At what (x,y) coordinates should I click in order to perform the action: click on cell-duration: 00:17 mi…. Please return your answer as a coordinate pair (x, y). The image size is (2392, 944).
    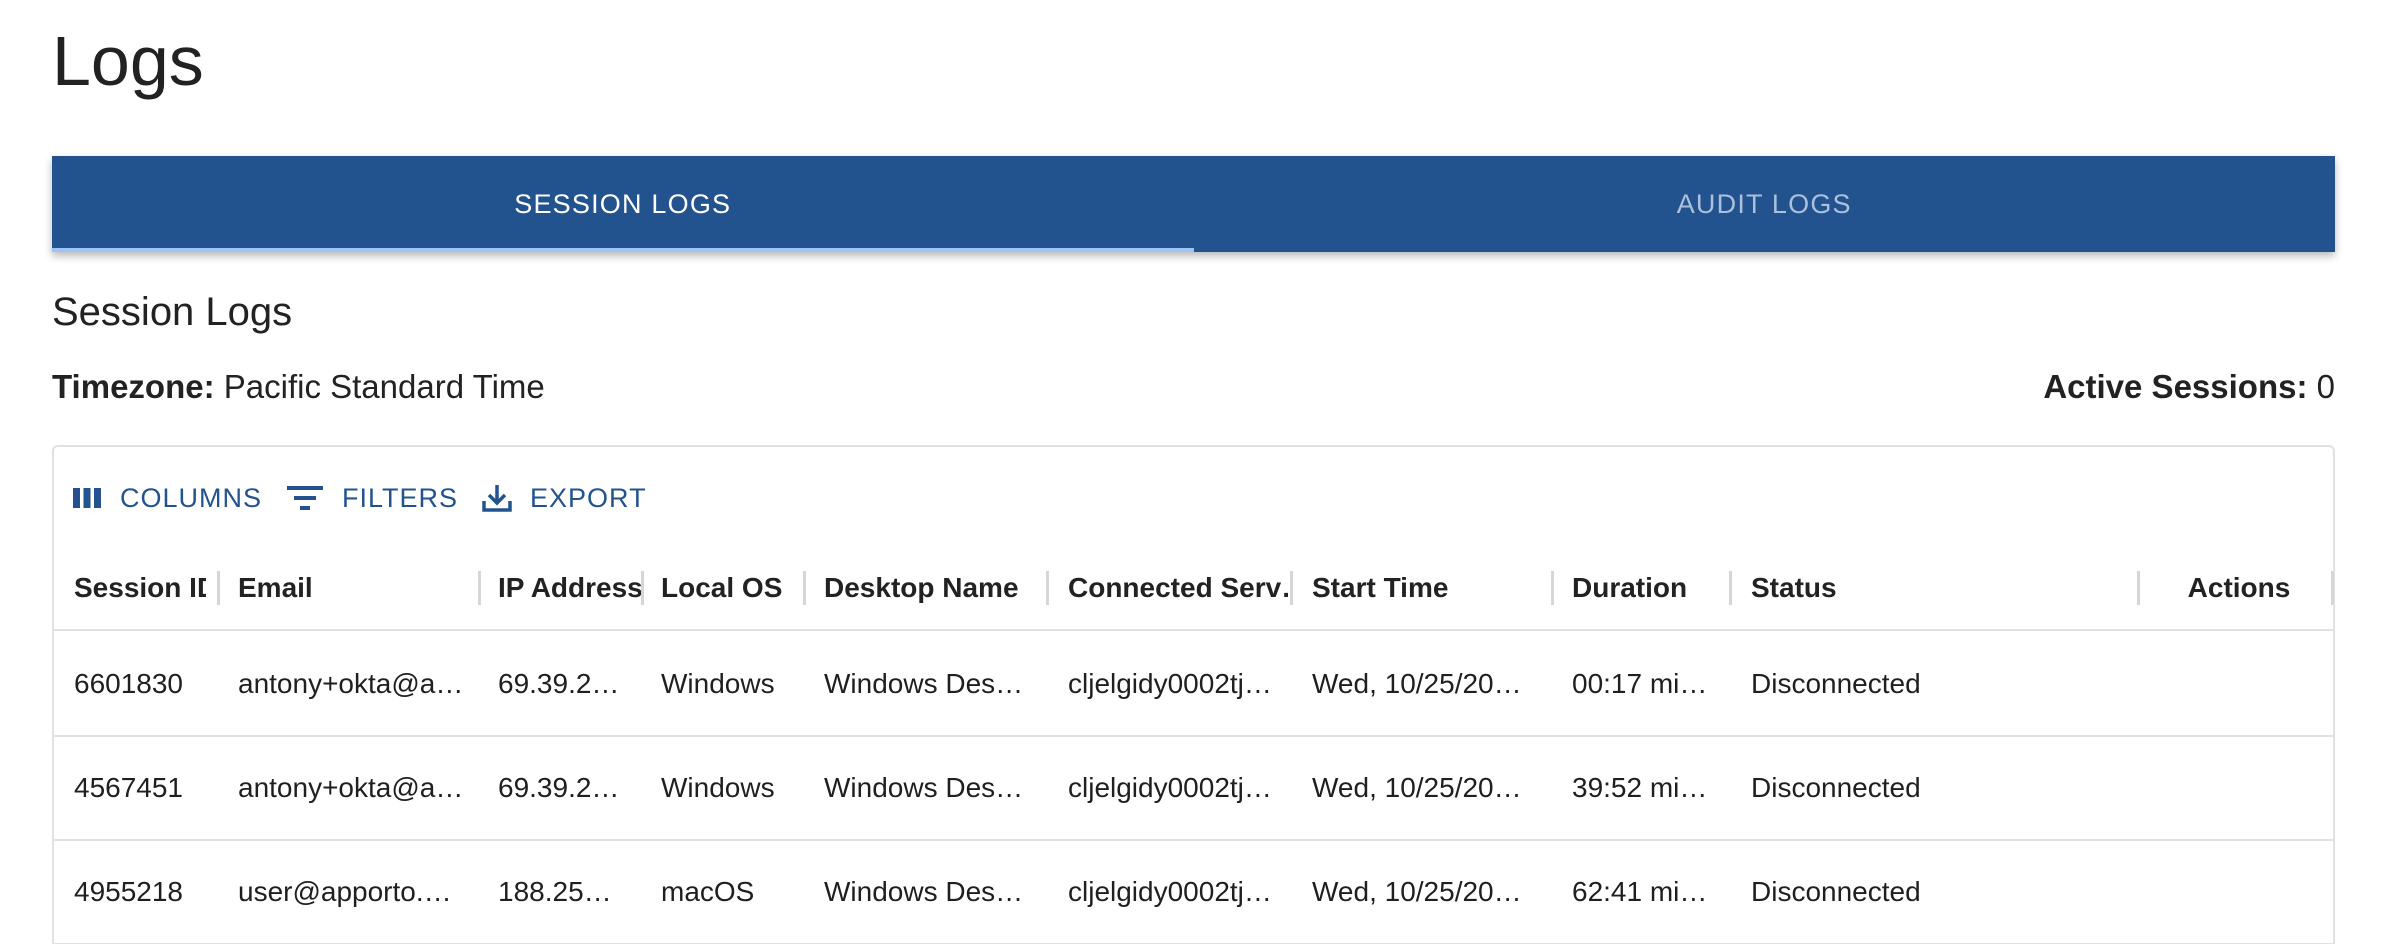
    Looking at the image, I should click on (1640, 683).